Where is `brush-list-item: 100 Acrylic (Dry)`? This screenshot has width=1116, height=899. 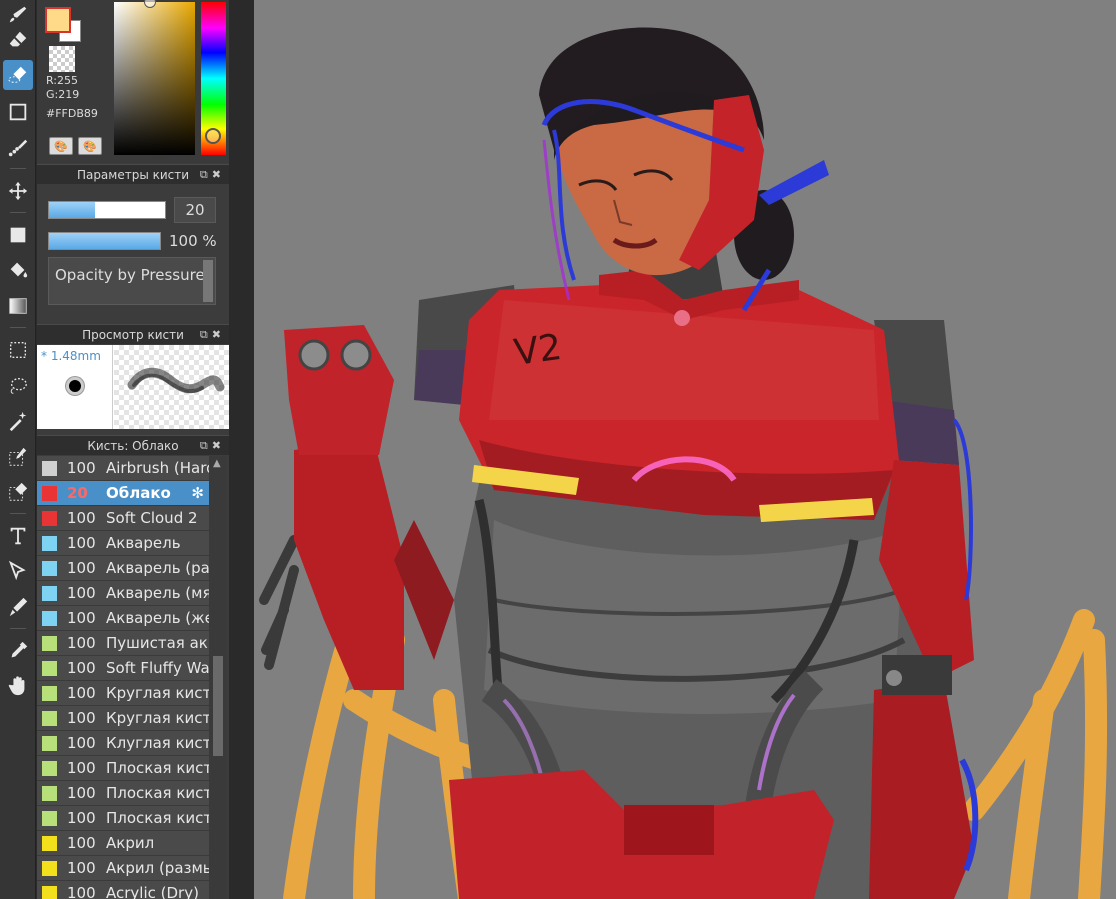
brush-list-item: 100 Acrylic (Dry) is located at coordinates (123, 890).